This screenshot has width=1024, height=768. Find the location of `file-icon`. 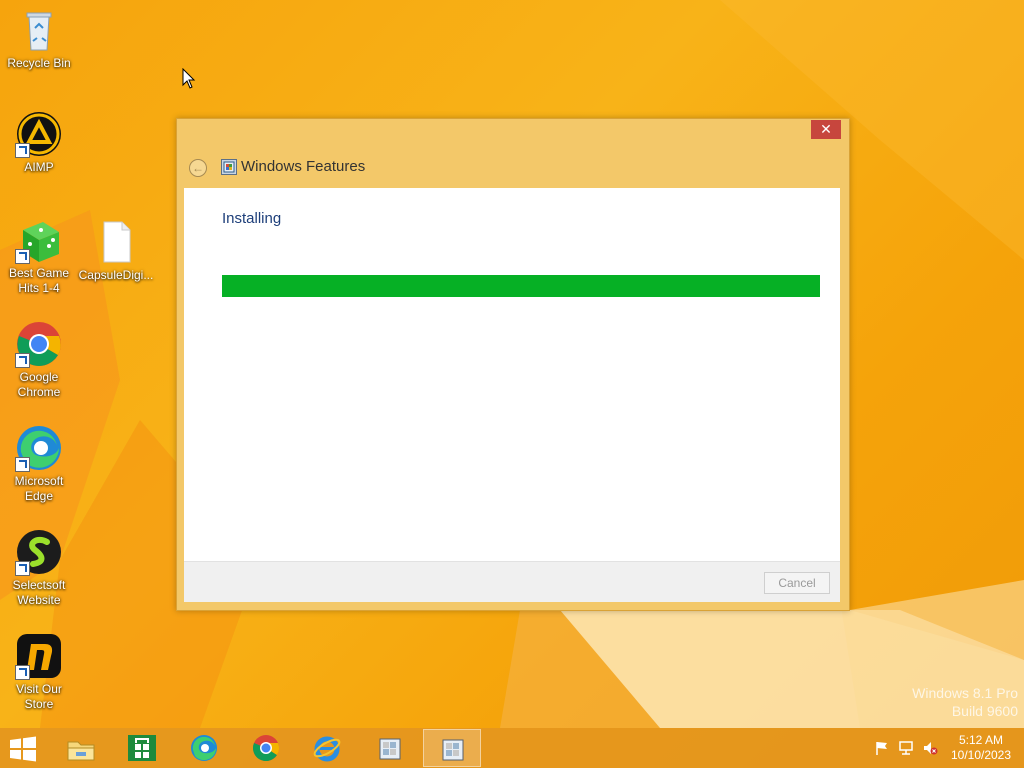

file-icon is located at coordinates (116, 242).